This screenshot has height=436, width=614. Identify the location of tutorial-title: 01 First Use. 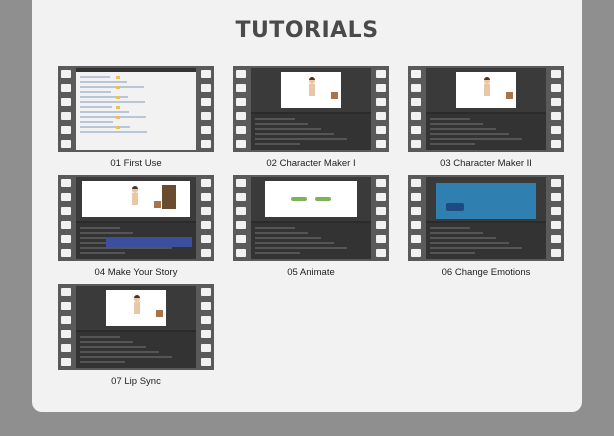
(136, 163).